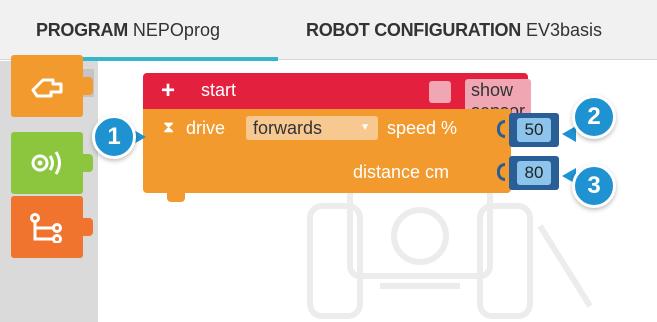 The width and height of the screenshot is (657, 322). I want to click on category-action, so click(52, 86).